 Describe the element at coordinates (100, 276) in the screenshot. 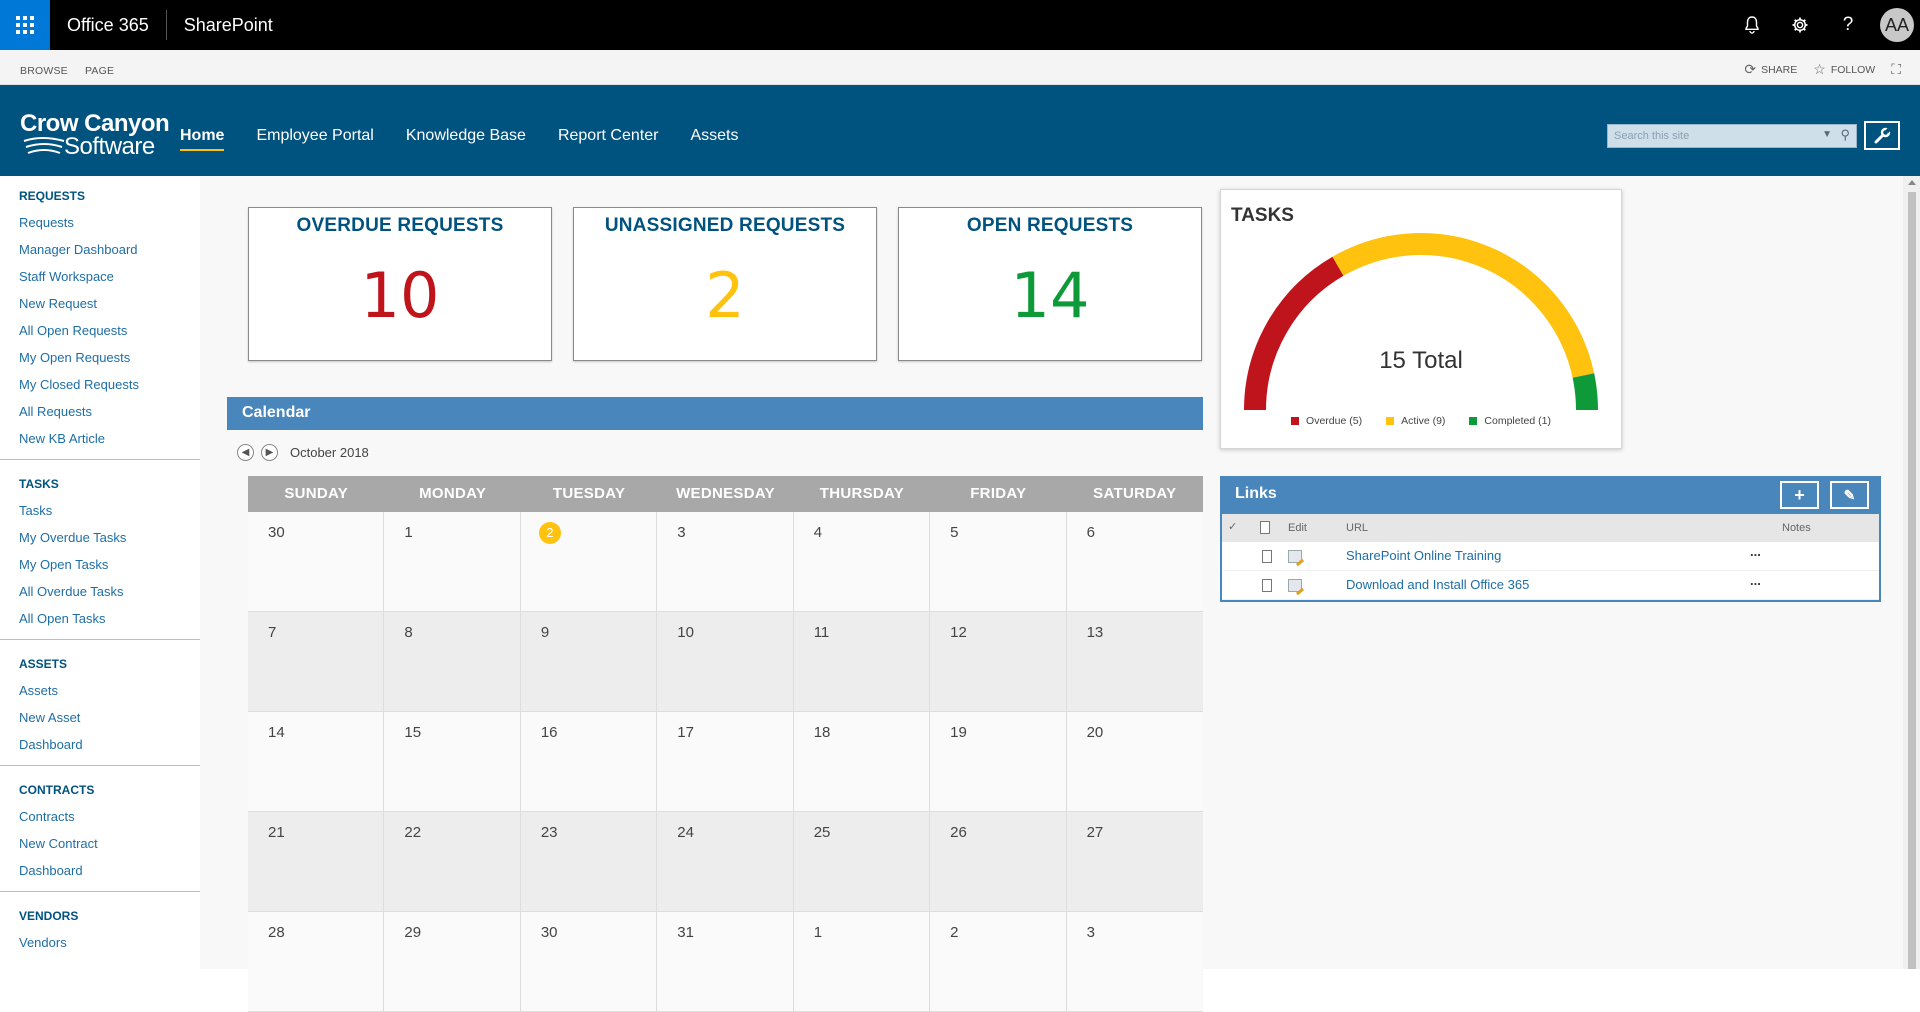

I see `nav-item-staff-workspace: Staff Workspace` at that location.